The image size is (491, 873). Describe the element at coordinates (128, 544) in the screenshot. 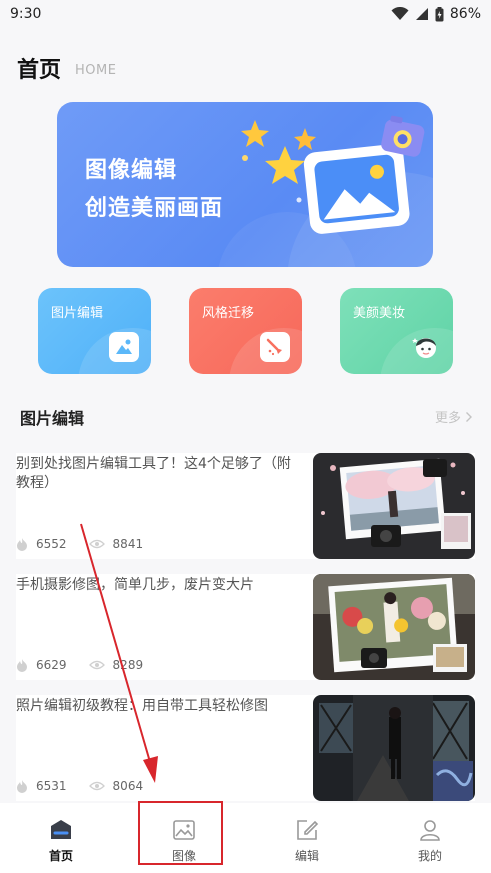

I see `views-count: 8841` at that location.